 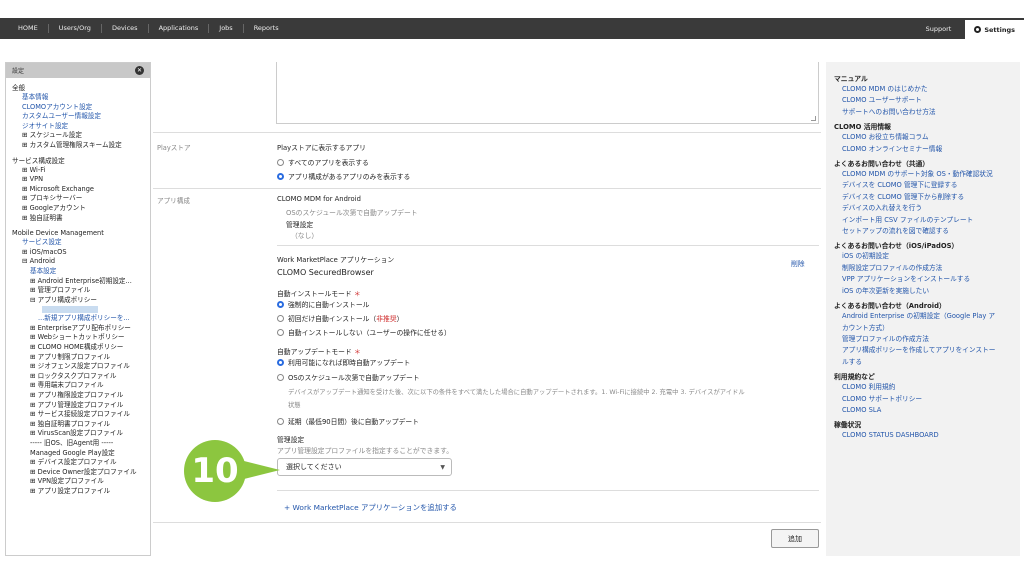 What do you see at coordinates (923, 268) in the screenshot?
I see `help-link: 制限設定プロファイルの作成方法` at bounding box center [923, 268].